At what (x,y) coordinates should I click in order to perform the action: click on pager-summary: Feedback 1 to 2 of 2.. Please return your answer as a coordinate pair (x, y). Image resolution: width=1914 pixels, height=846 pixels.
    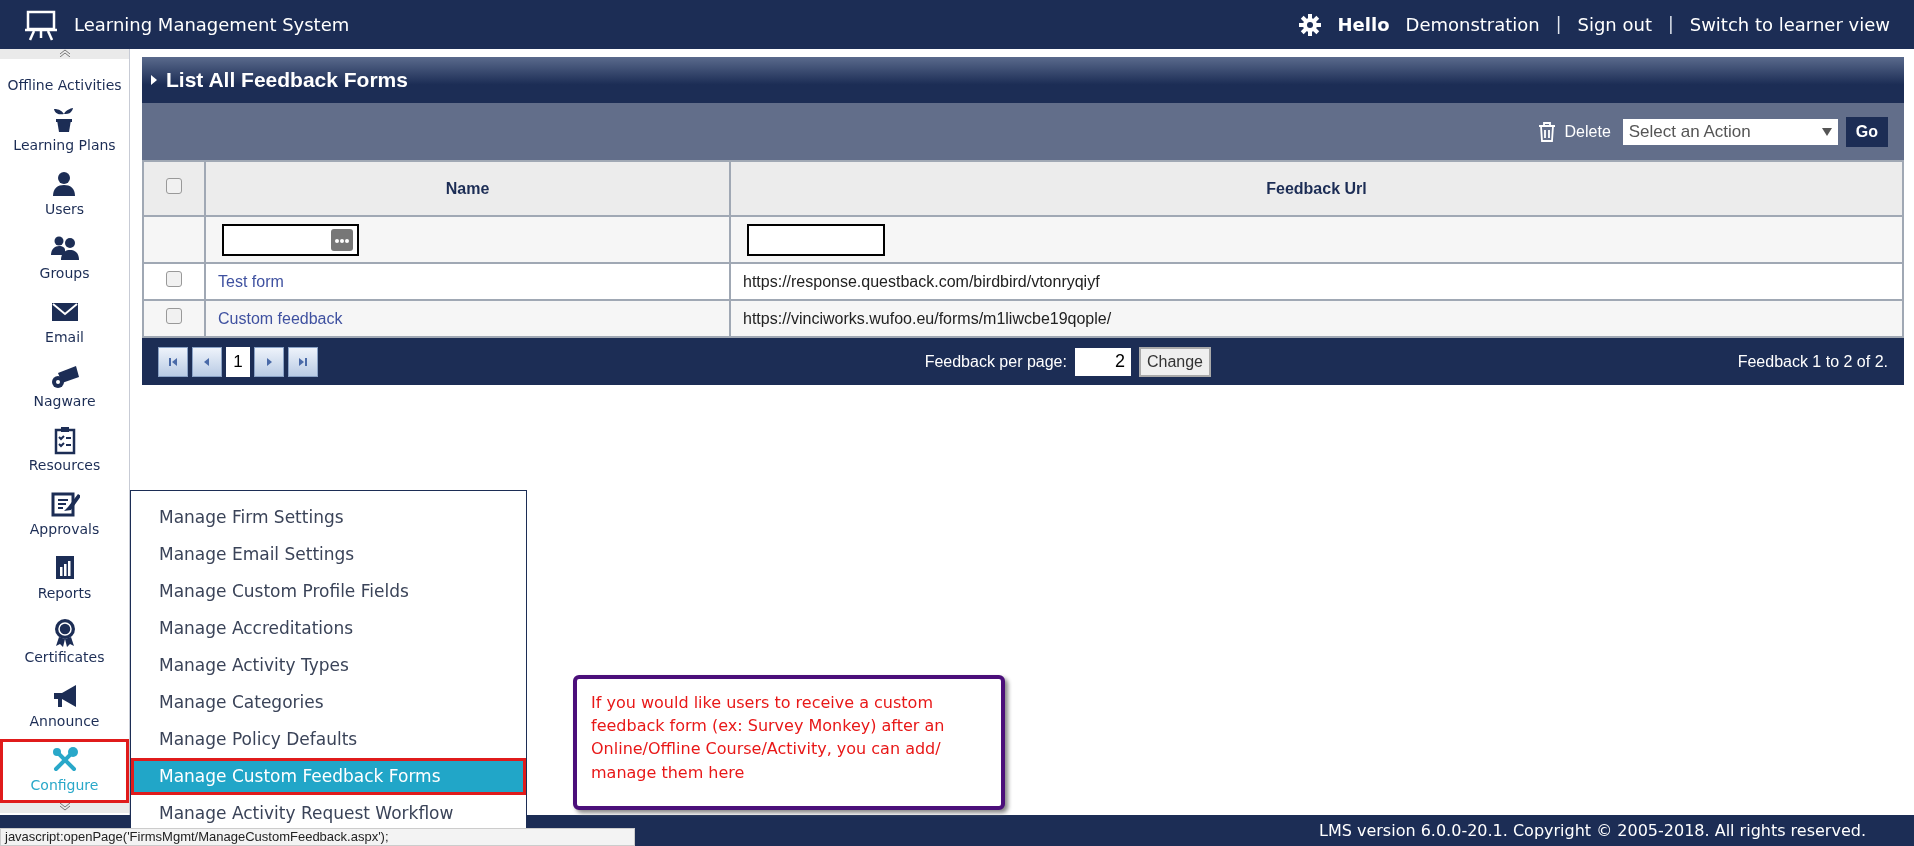
    Looking at the image, I should click on (1812, 361).